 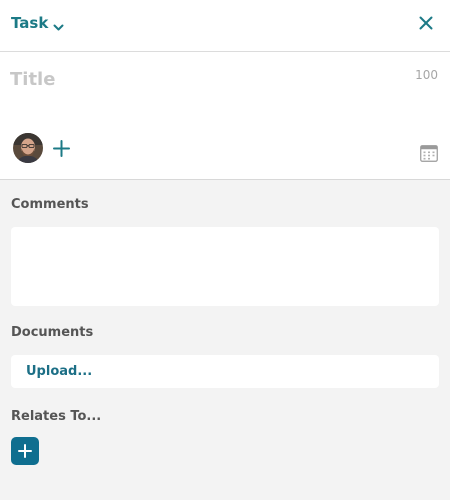 I want to click on due-date-button, so click(x=429, y=153).